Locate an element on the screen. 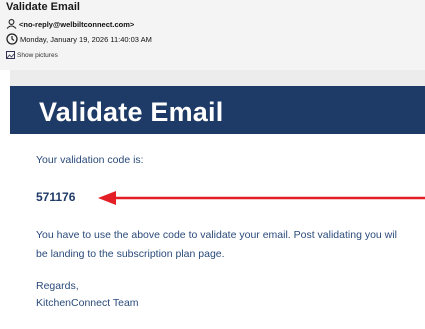  message-subject: Validate Email is located at coordinates (43, 7).